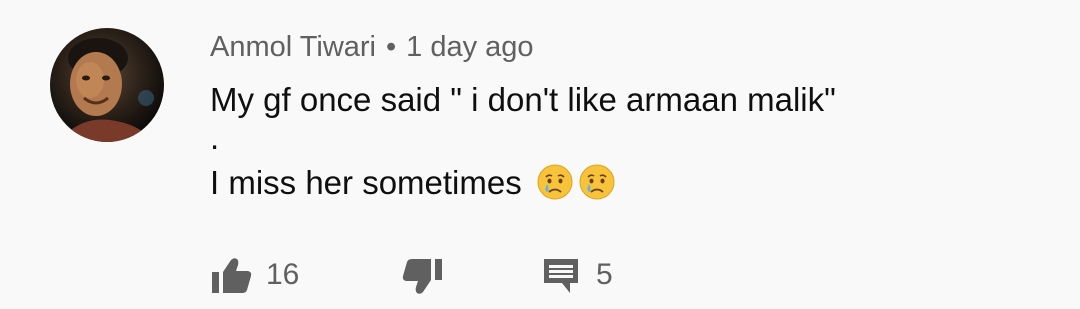 Image resolution: width=1080 pixels, height=309 pixels. Describe the element at coordinates (232, 275) in the screenshot. I see `thumbs-up-icon` at that location.